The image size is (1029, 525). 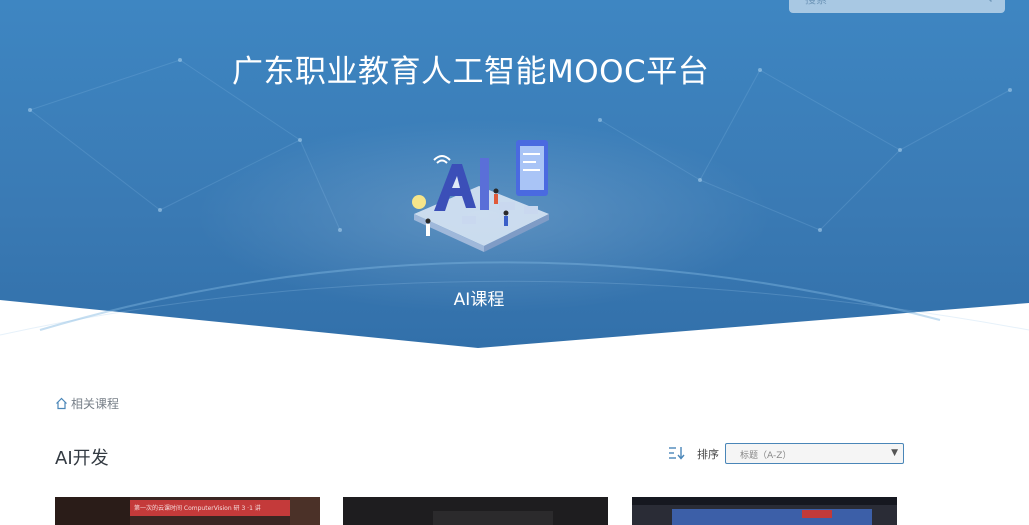 What do you see at coordinates (677, 453) in the screenshot?
I see `sort-icon` at bounding box center [677, 453].